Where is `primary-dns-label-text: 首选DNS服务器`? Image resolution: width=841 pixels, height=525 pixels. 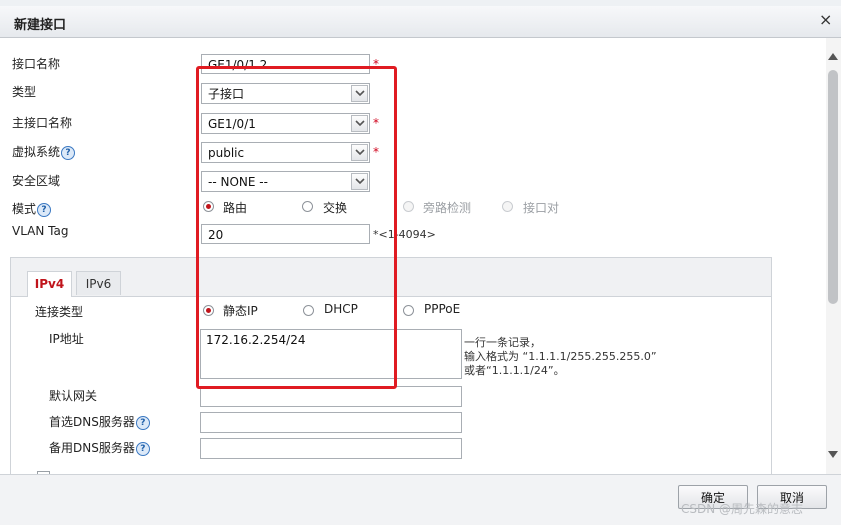 primary-dns-label-text: 首选DNS服务器 is located at coordinates (92, 422).